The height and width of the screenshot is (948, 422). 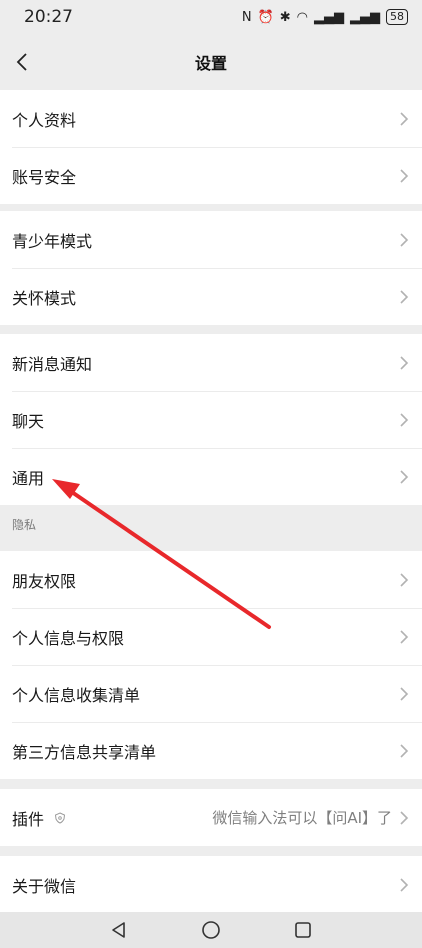 I want to click on row-personal-info-permissions: 个人信息与权限, so click(x=211, y=636).